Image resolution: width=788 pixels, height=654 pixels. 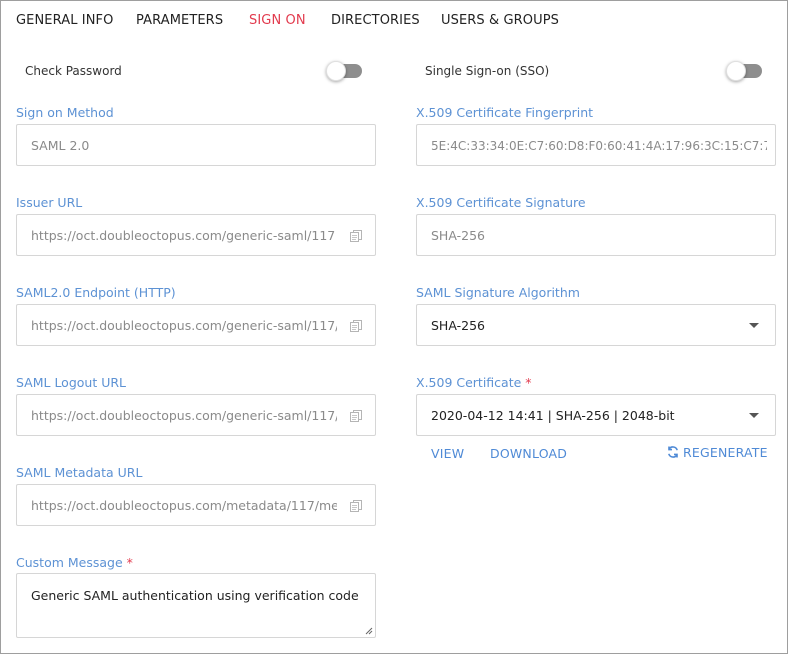 What do you see at coordinates (447, 453) in the screenshot?
I see `view-link: VIEW` at bounding box center [447, 453].